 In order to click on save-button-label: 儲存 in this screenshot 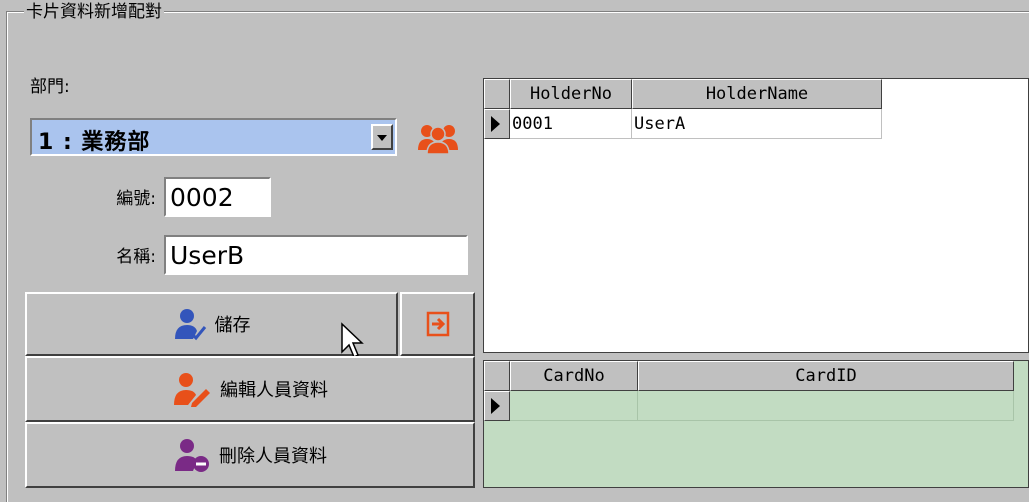, I will do `click(232, 325)`.